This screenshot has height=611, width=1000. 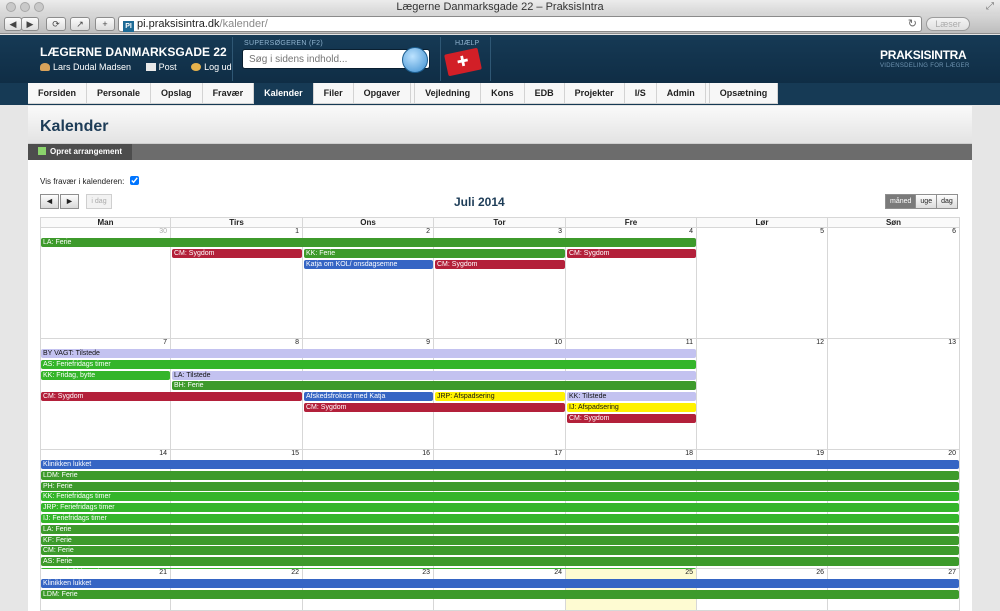 What do you see at coordinates (80, 152) in the screenshot?
I see `create-event-button: Opret arrangement` at bounding box center [80, 152].